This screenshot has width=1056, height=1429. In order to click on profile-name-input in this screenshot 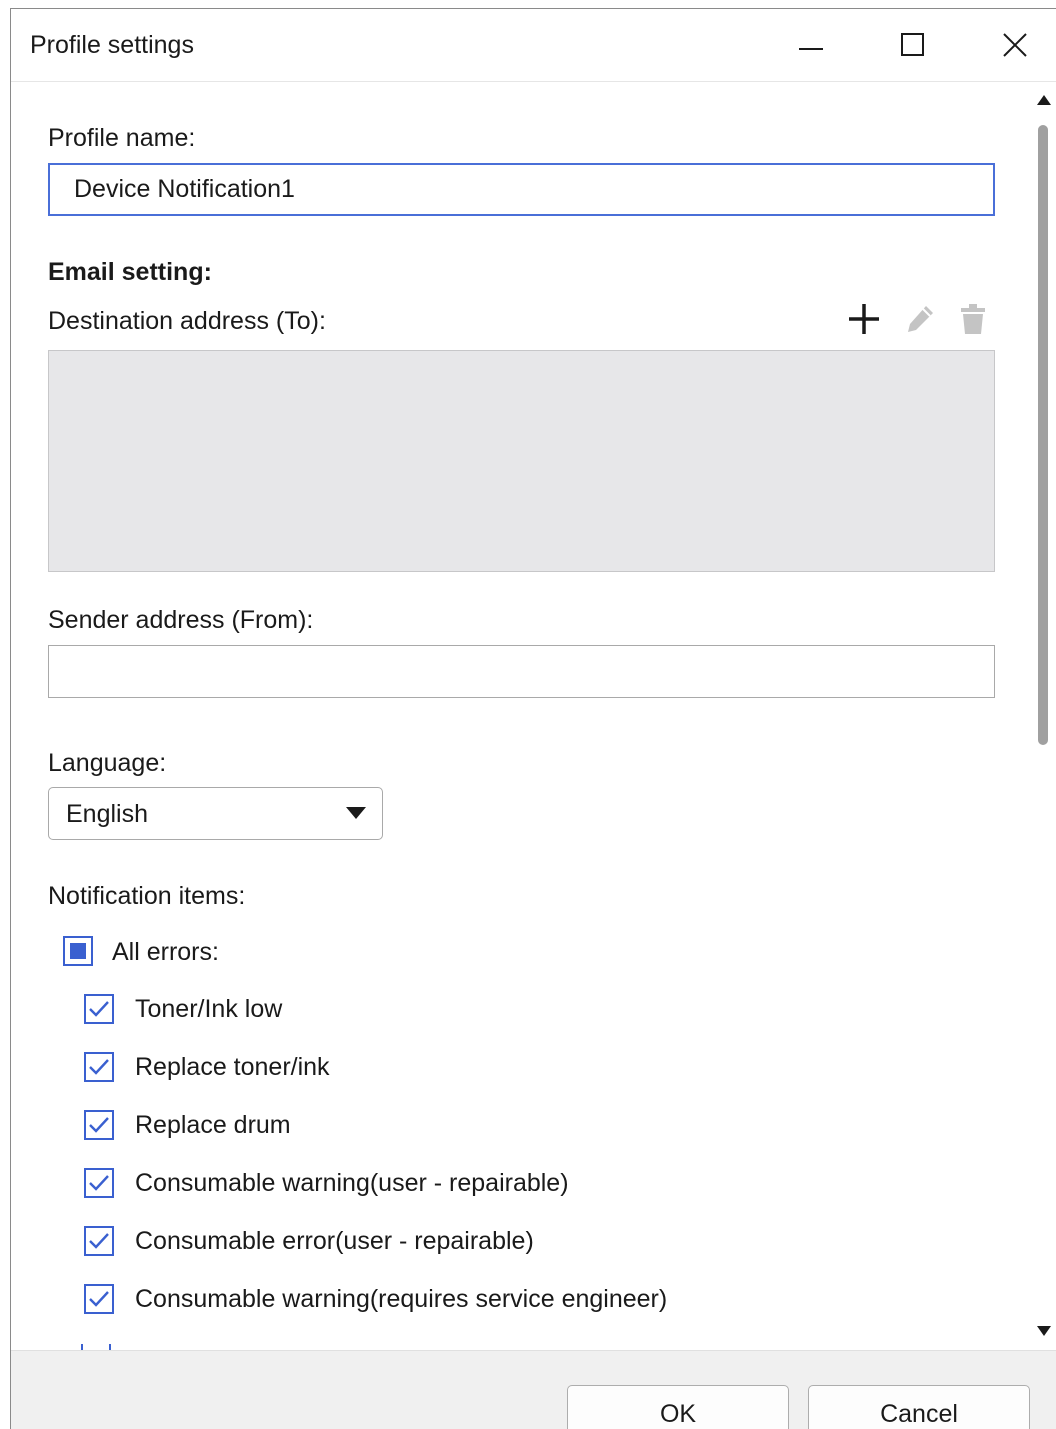, I will do `click(521, 189)`.